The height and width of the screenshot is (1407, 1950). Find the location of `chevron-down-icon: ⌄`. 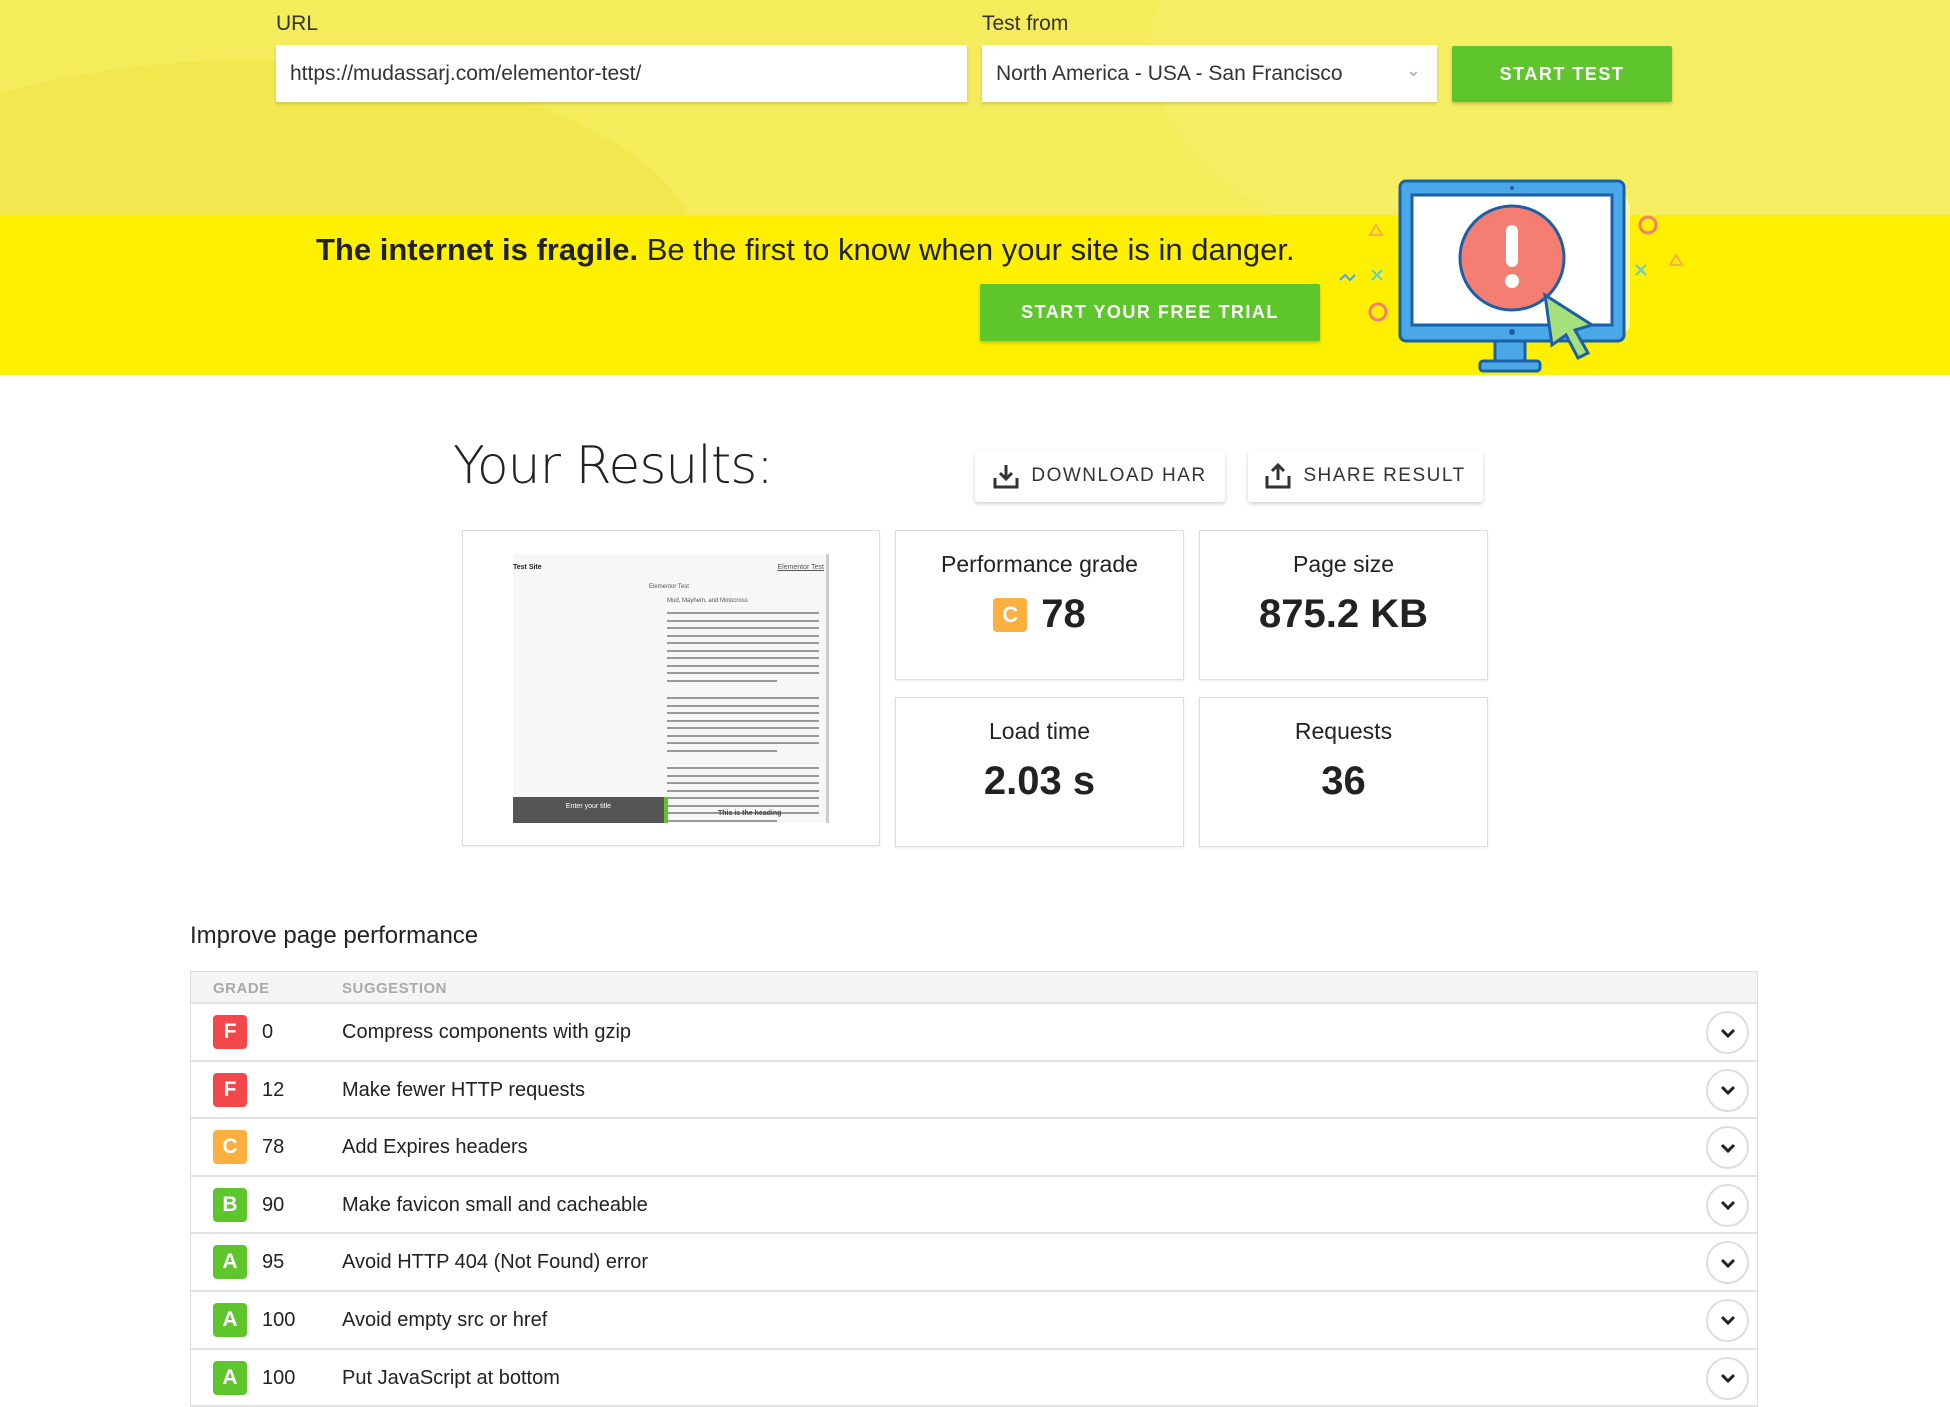

chevron-down-icon: ⌄ is located at coordinates (1413, 70).